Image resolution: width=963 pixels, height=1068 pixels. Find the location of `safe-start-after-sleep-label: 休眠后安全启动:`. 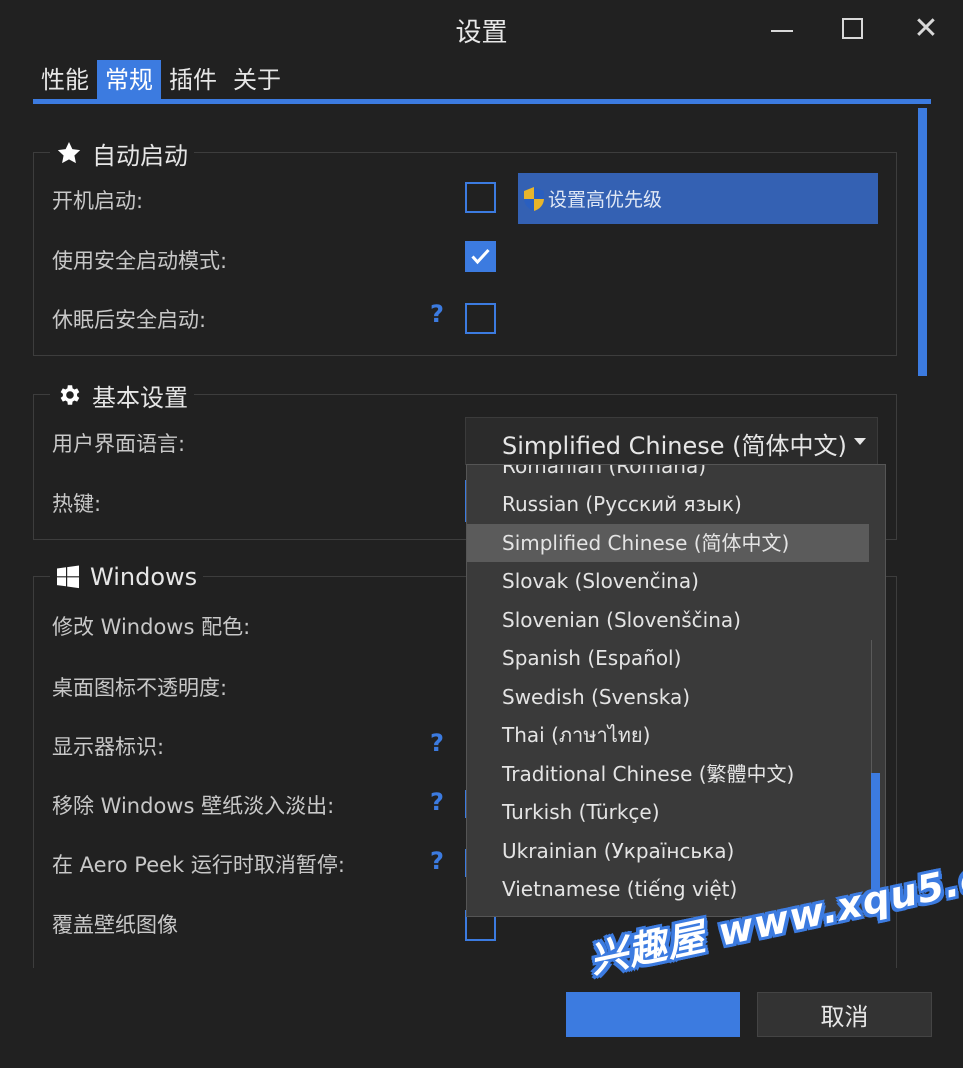

safe-start-after-sleep-label: 休眠后安全启动: is located at coordinates (129, 320).